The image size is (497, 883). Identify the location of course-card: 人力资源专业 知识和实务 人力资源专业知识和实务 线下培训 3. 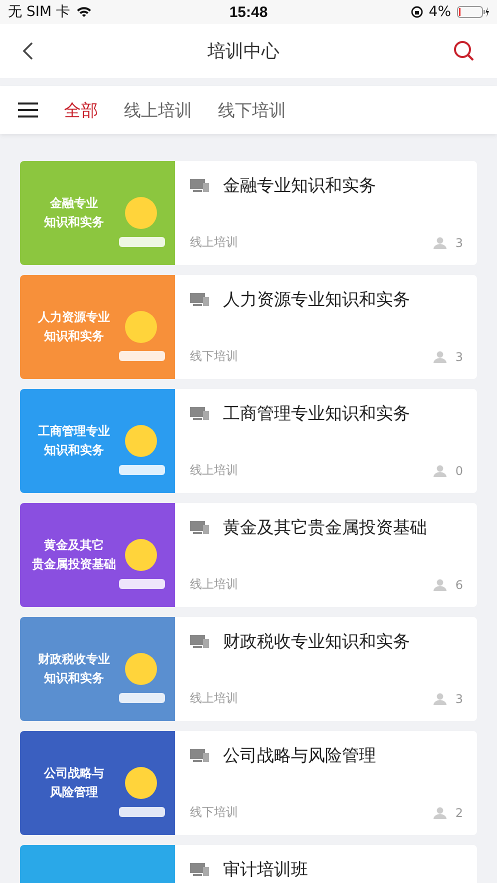
(248, 327).